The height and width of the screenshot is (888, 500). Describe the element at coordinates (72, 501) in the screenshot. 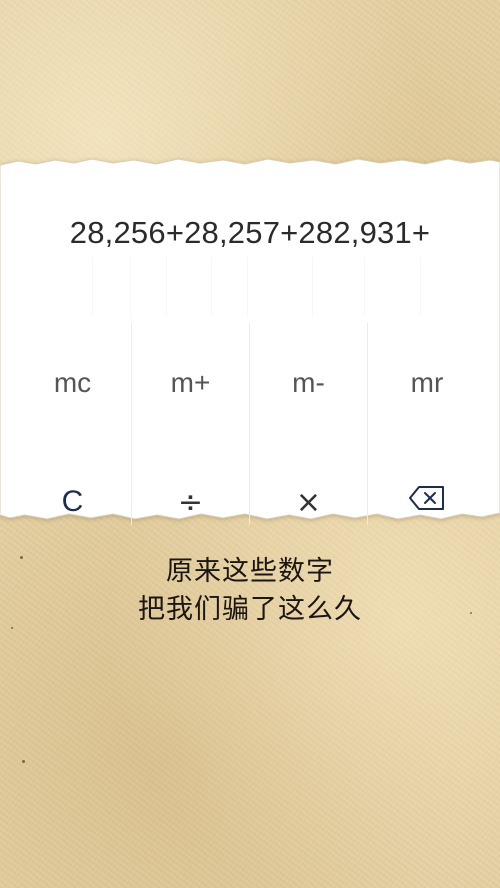

I see `clear-icon: C` at that location.